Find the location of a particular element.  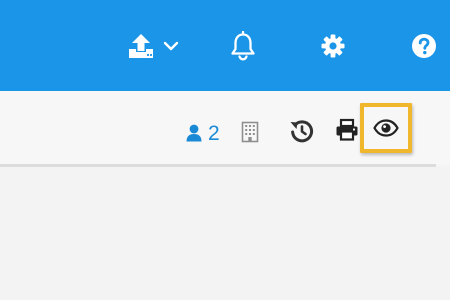

preview-button is located at coordinates (386, 128).